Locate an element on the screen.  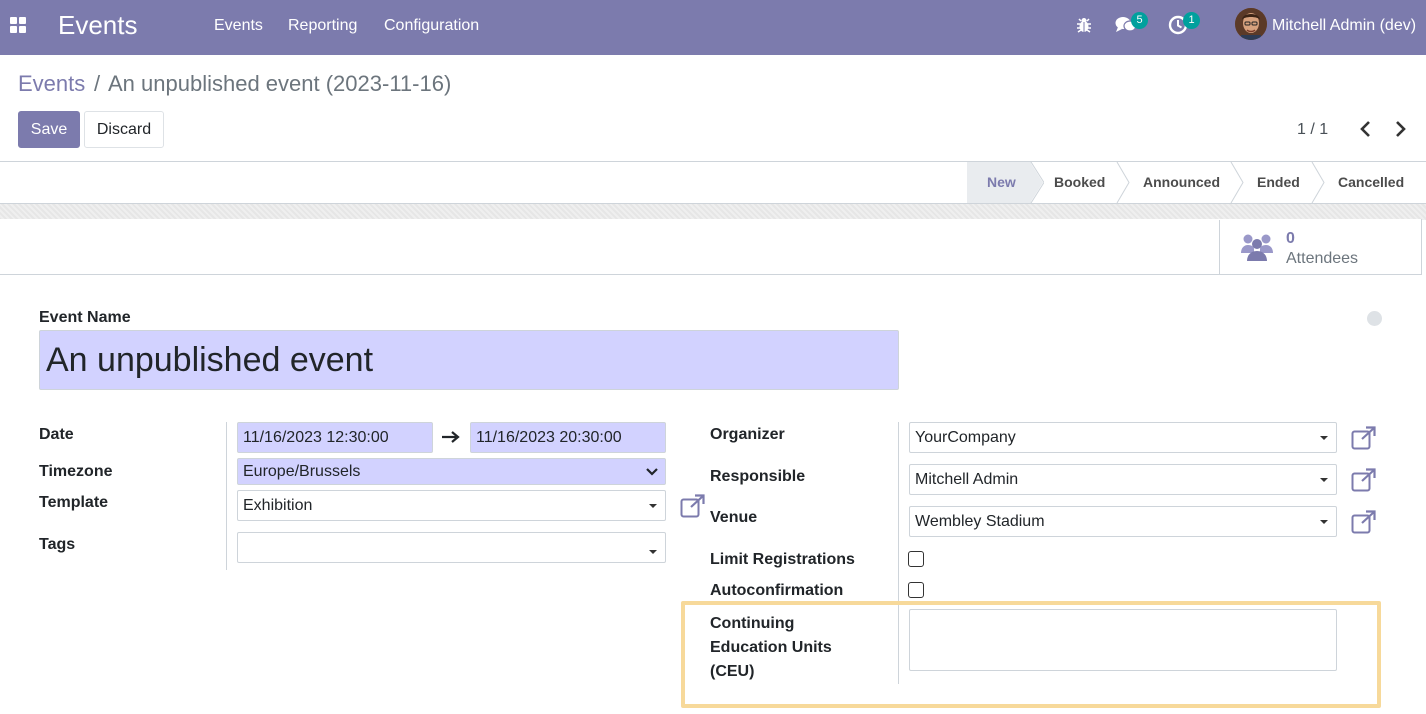
apps-menu-icon is located at coordinates (18, 25).